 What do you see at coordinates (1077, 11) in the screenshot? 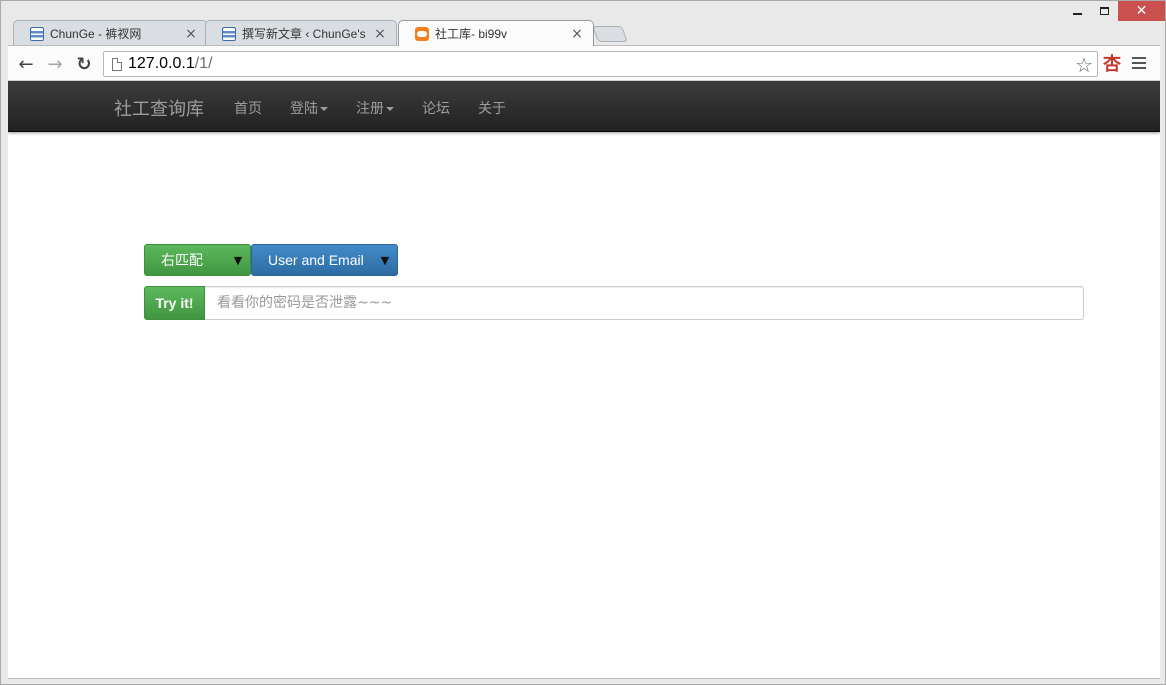
I see `minimize-button` at bounding box center [1077, 11].